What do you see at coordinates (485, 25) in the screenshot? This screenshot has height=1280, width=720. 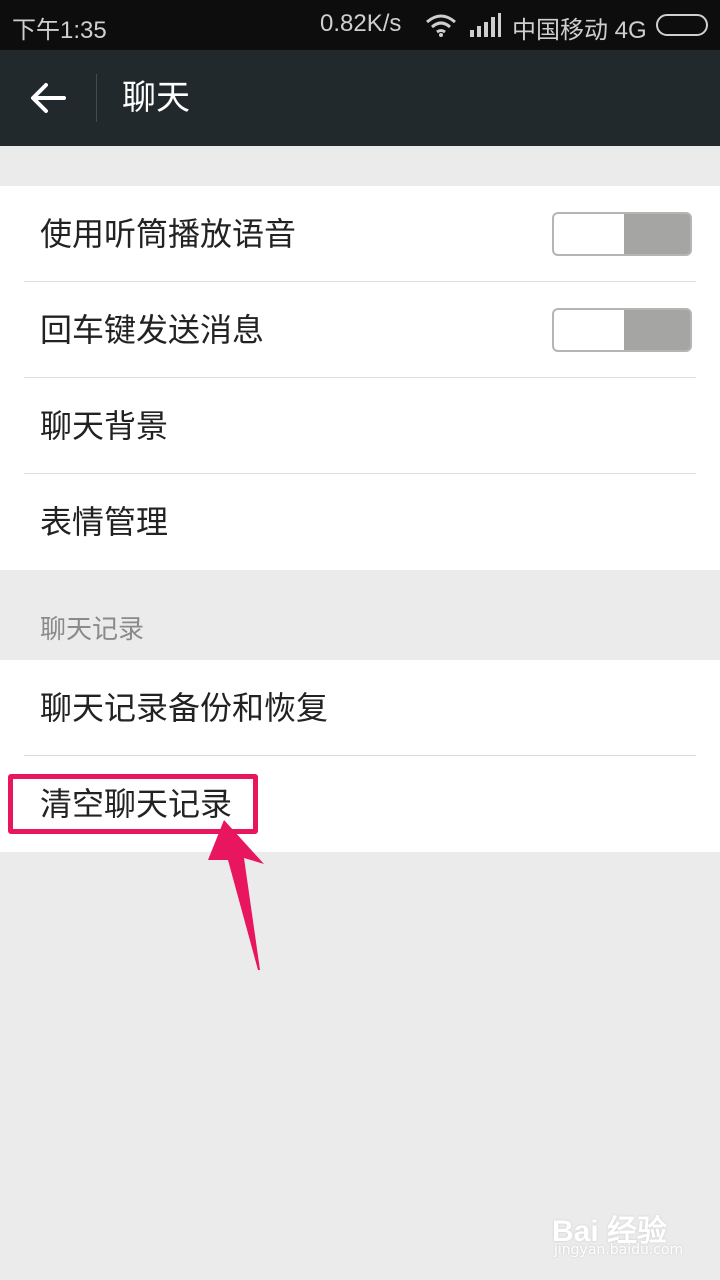 I see `signal-icon` at bounding box center [485, 25].